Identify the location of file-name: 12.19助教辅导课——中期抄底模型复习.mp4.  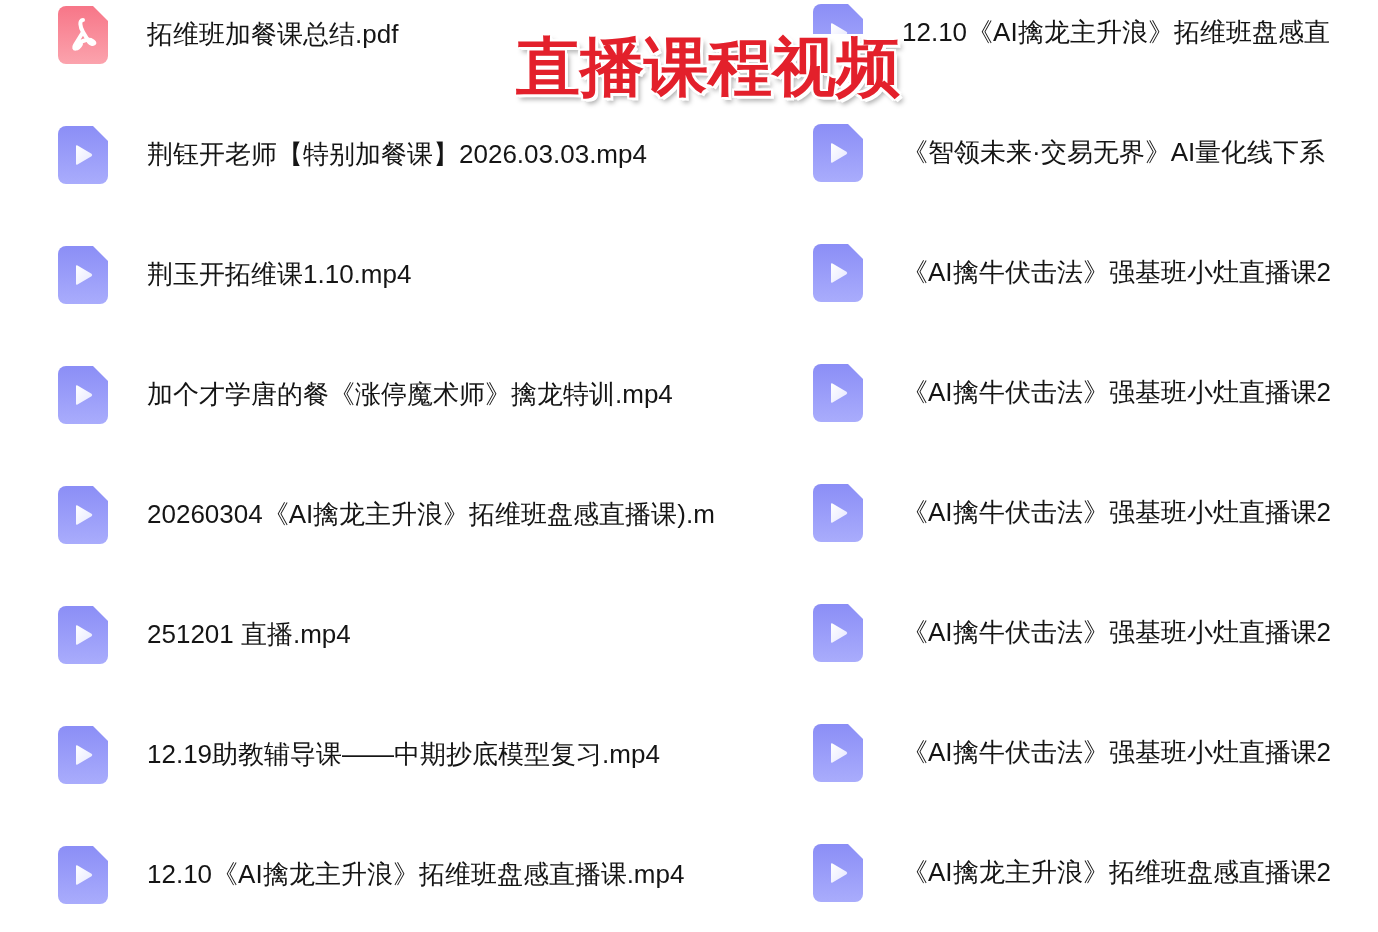
(403, 755).